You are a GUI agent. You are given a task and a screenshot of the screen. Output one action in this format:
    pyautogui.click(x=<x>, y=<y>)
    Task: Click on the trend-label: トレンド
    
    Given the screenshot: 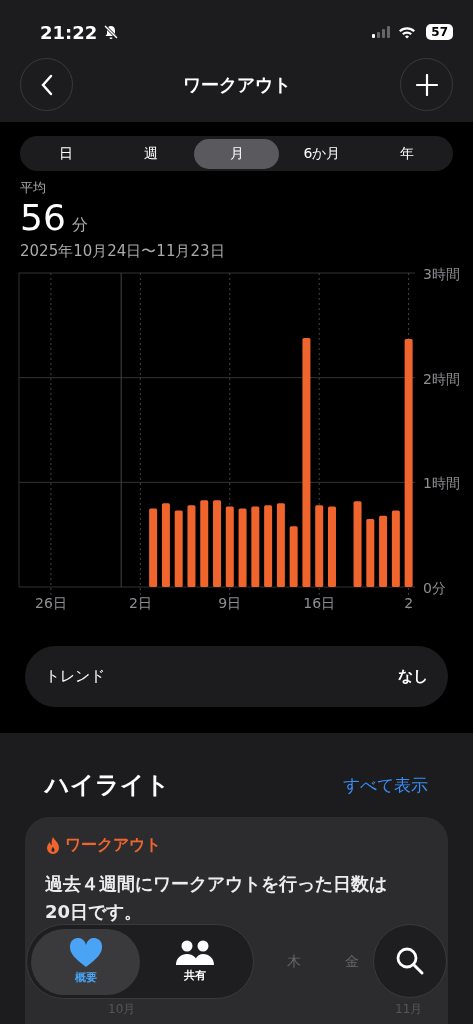 What is the action you would take?
    pyautogui.click(x=75, y=676)
    